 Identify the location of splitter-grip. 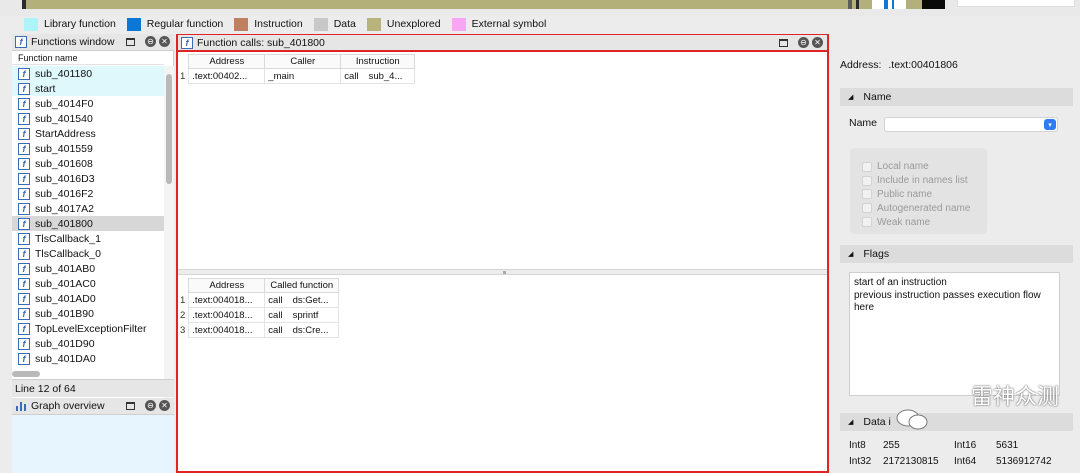
(504, 272).